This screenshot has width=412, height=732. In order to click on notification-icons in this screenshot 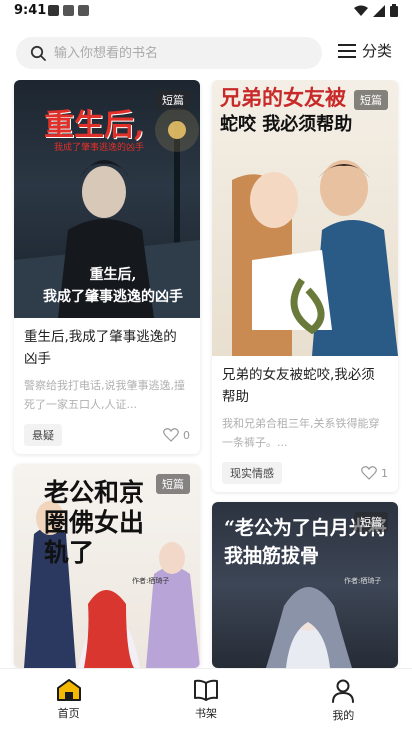, I will do `click(68, 10)`.